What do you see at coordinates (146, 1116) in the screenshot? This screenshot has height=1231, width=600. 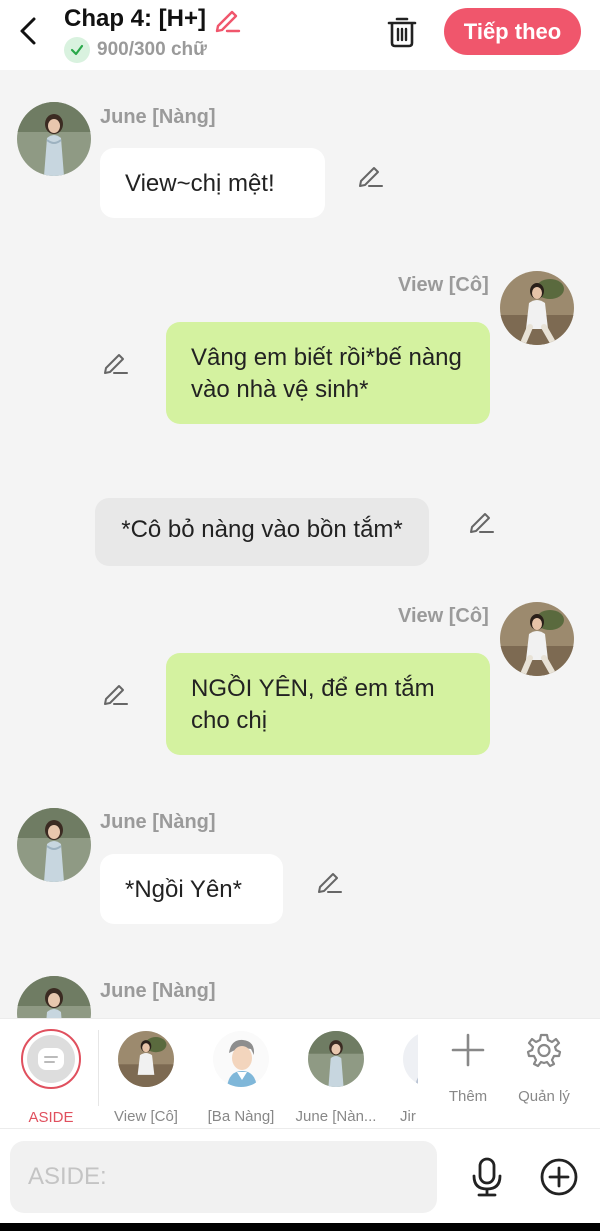 I see `character-label: View [Cô]` at bounding box center [146, 1116].